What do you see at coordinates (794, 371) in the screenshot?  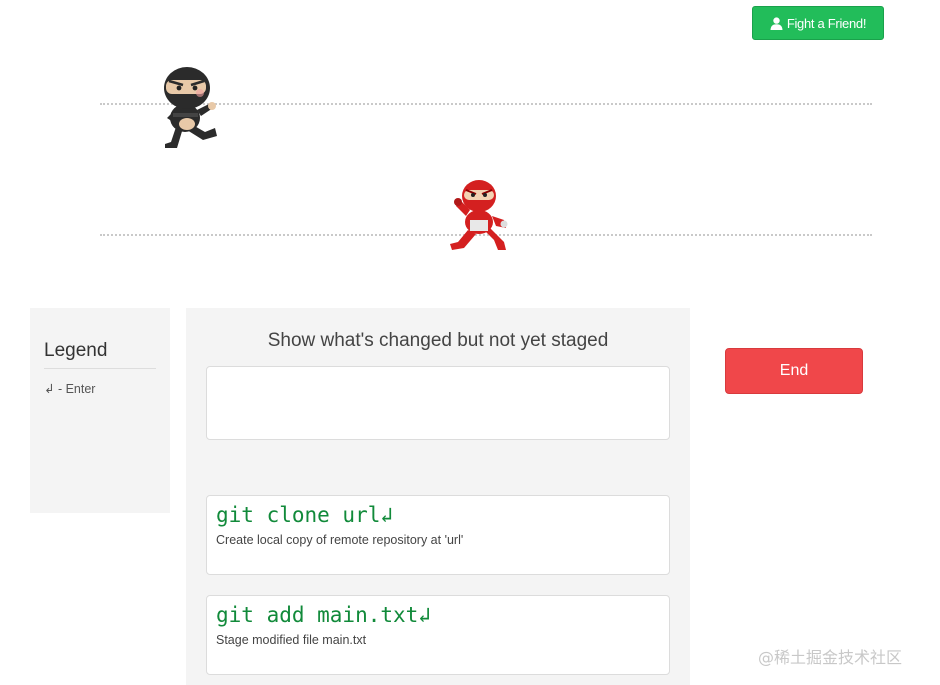 I see `end-button: End` at bounding box center [794, 371].